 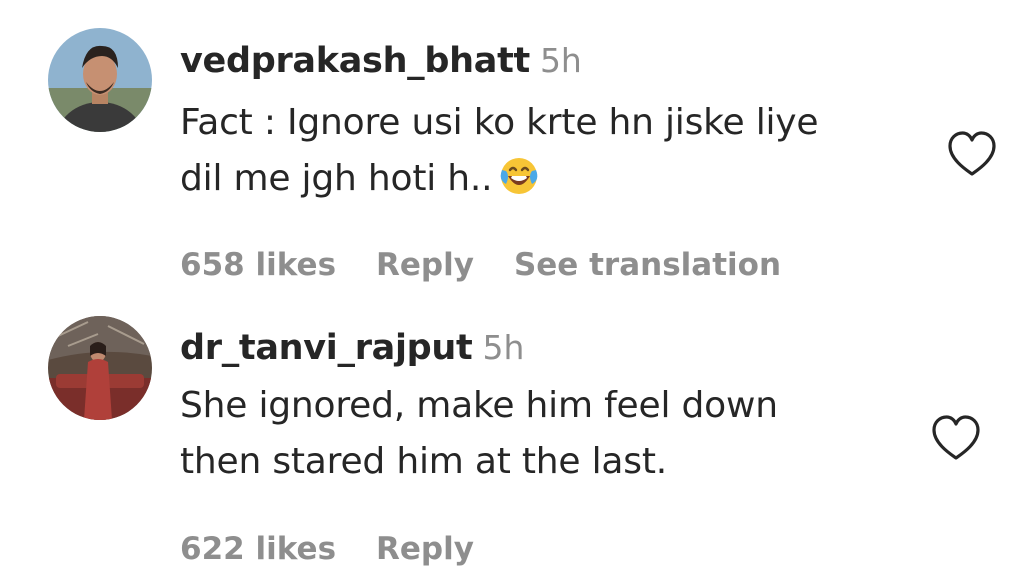 What do you see at coordinates (519, 183) in the screenshot?
I see `face-with-tears-of-joy-icon` at bounding box center [519, 183].